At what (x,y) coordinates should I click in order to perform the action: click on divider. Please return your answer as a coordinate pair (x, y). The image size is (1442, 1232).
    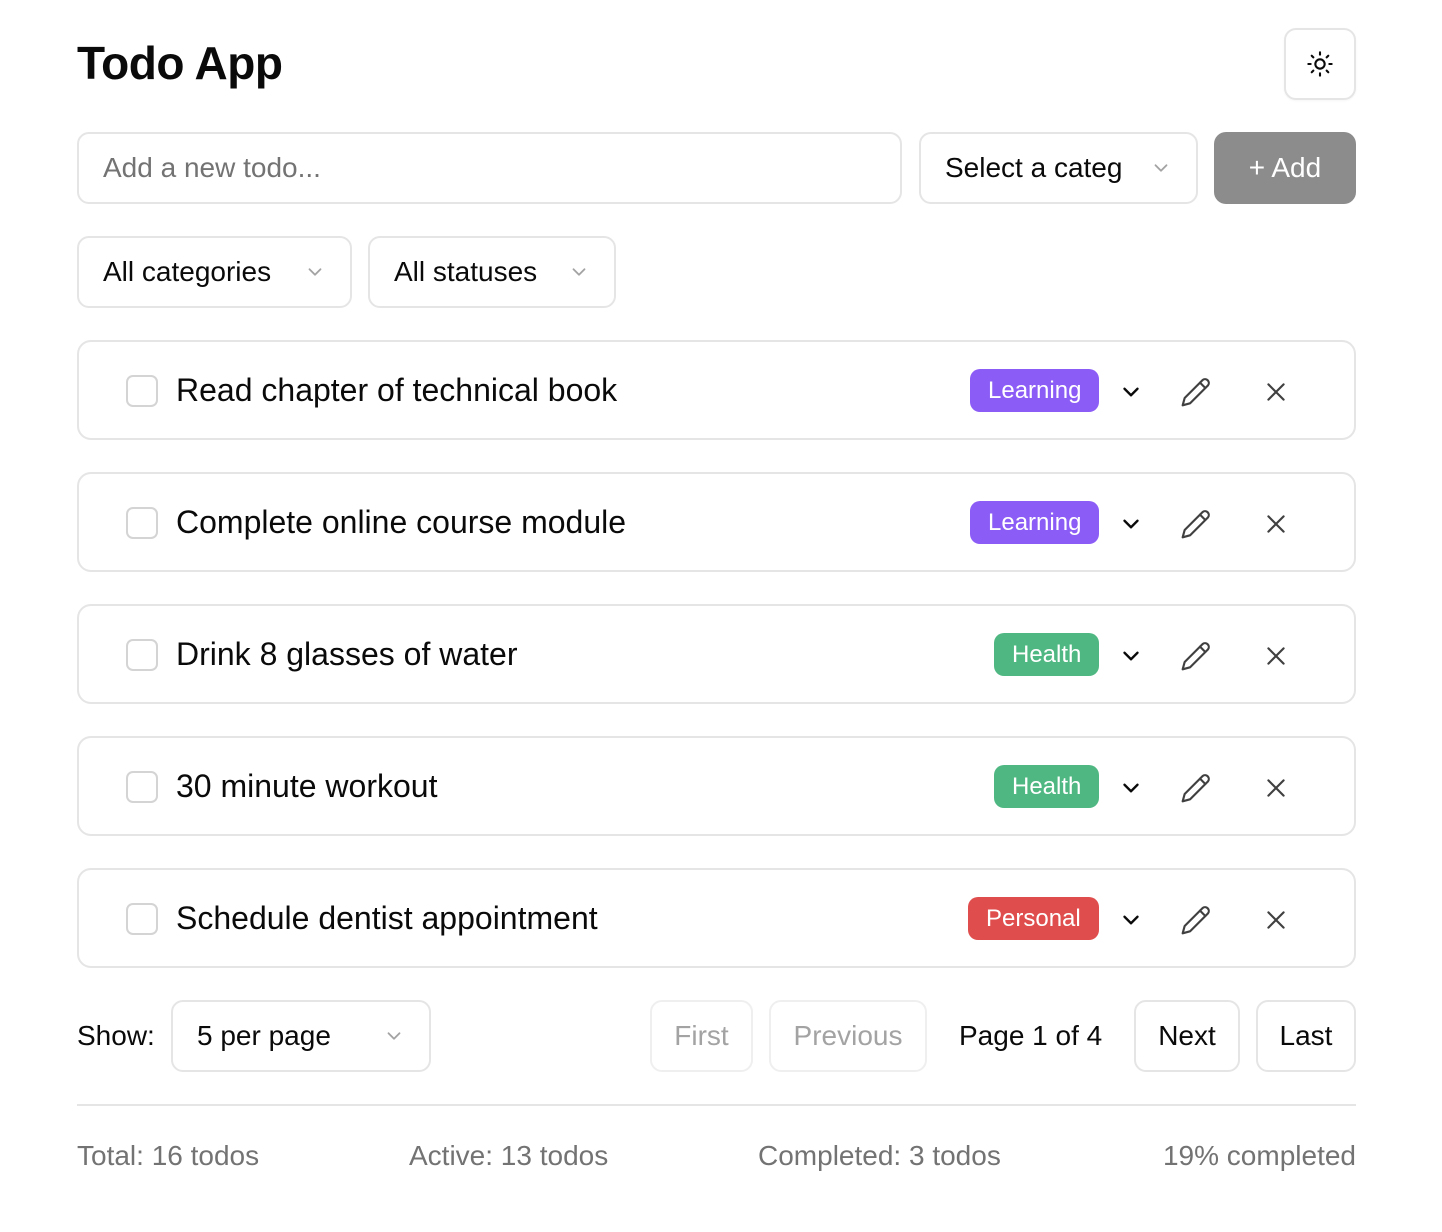
    Looking at the image, I should click on (716, 1105).